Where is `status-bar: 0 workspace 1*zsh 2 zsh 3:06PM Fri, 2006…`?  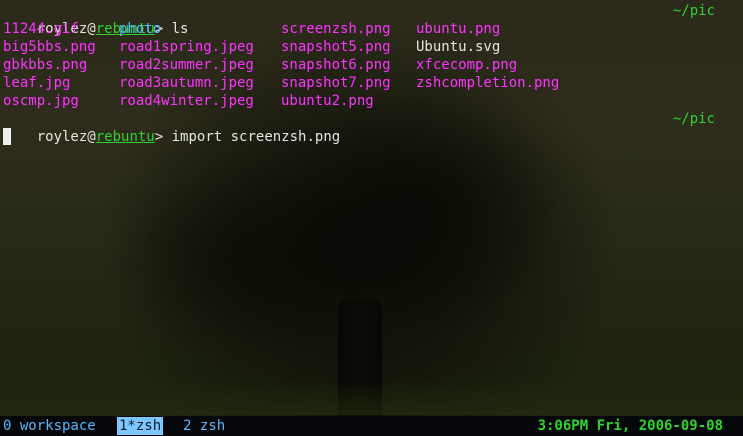
status-bar: 0 workspace 1*zsh 2 zsh 3:06PM Fri, 2006… is located at coordinates (371, 426).